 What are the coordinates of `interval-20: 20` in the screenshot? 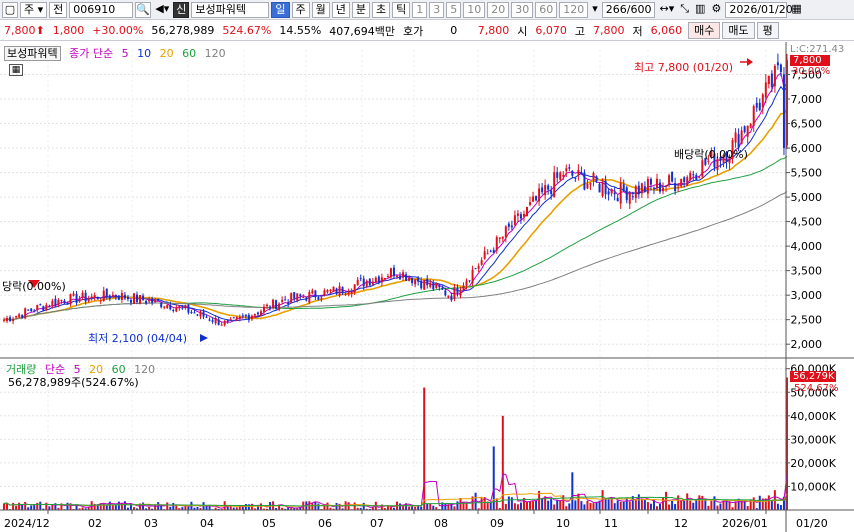 It's located at (498, 9).